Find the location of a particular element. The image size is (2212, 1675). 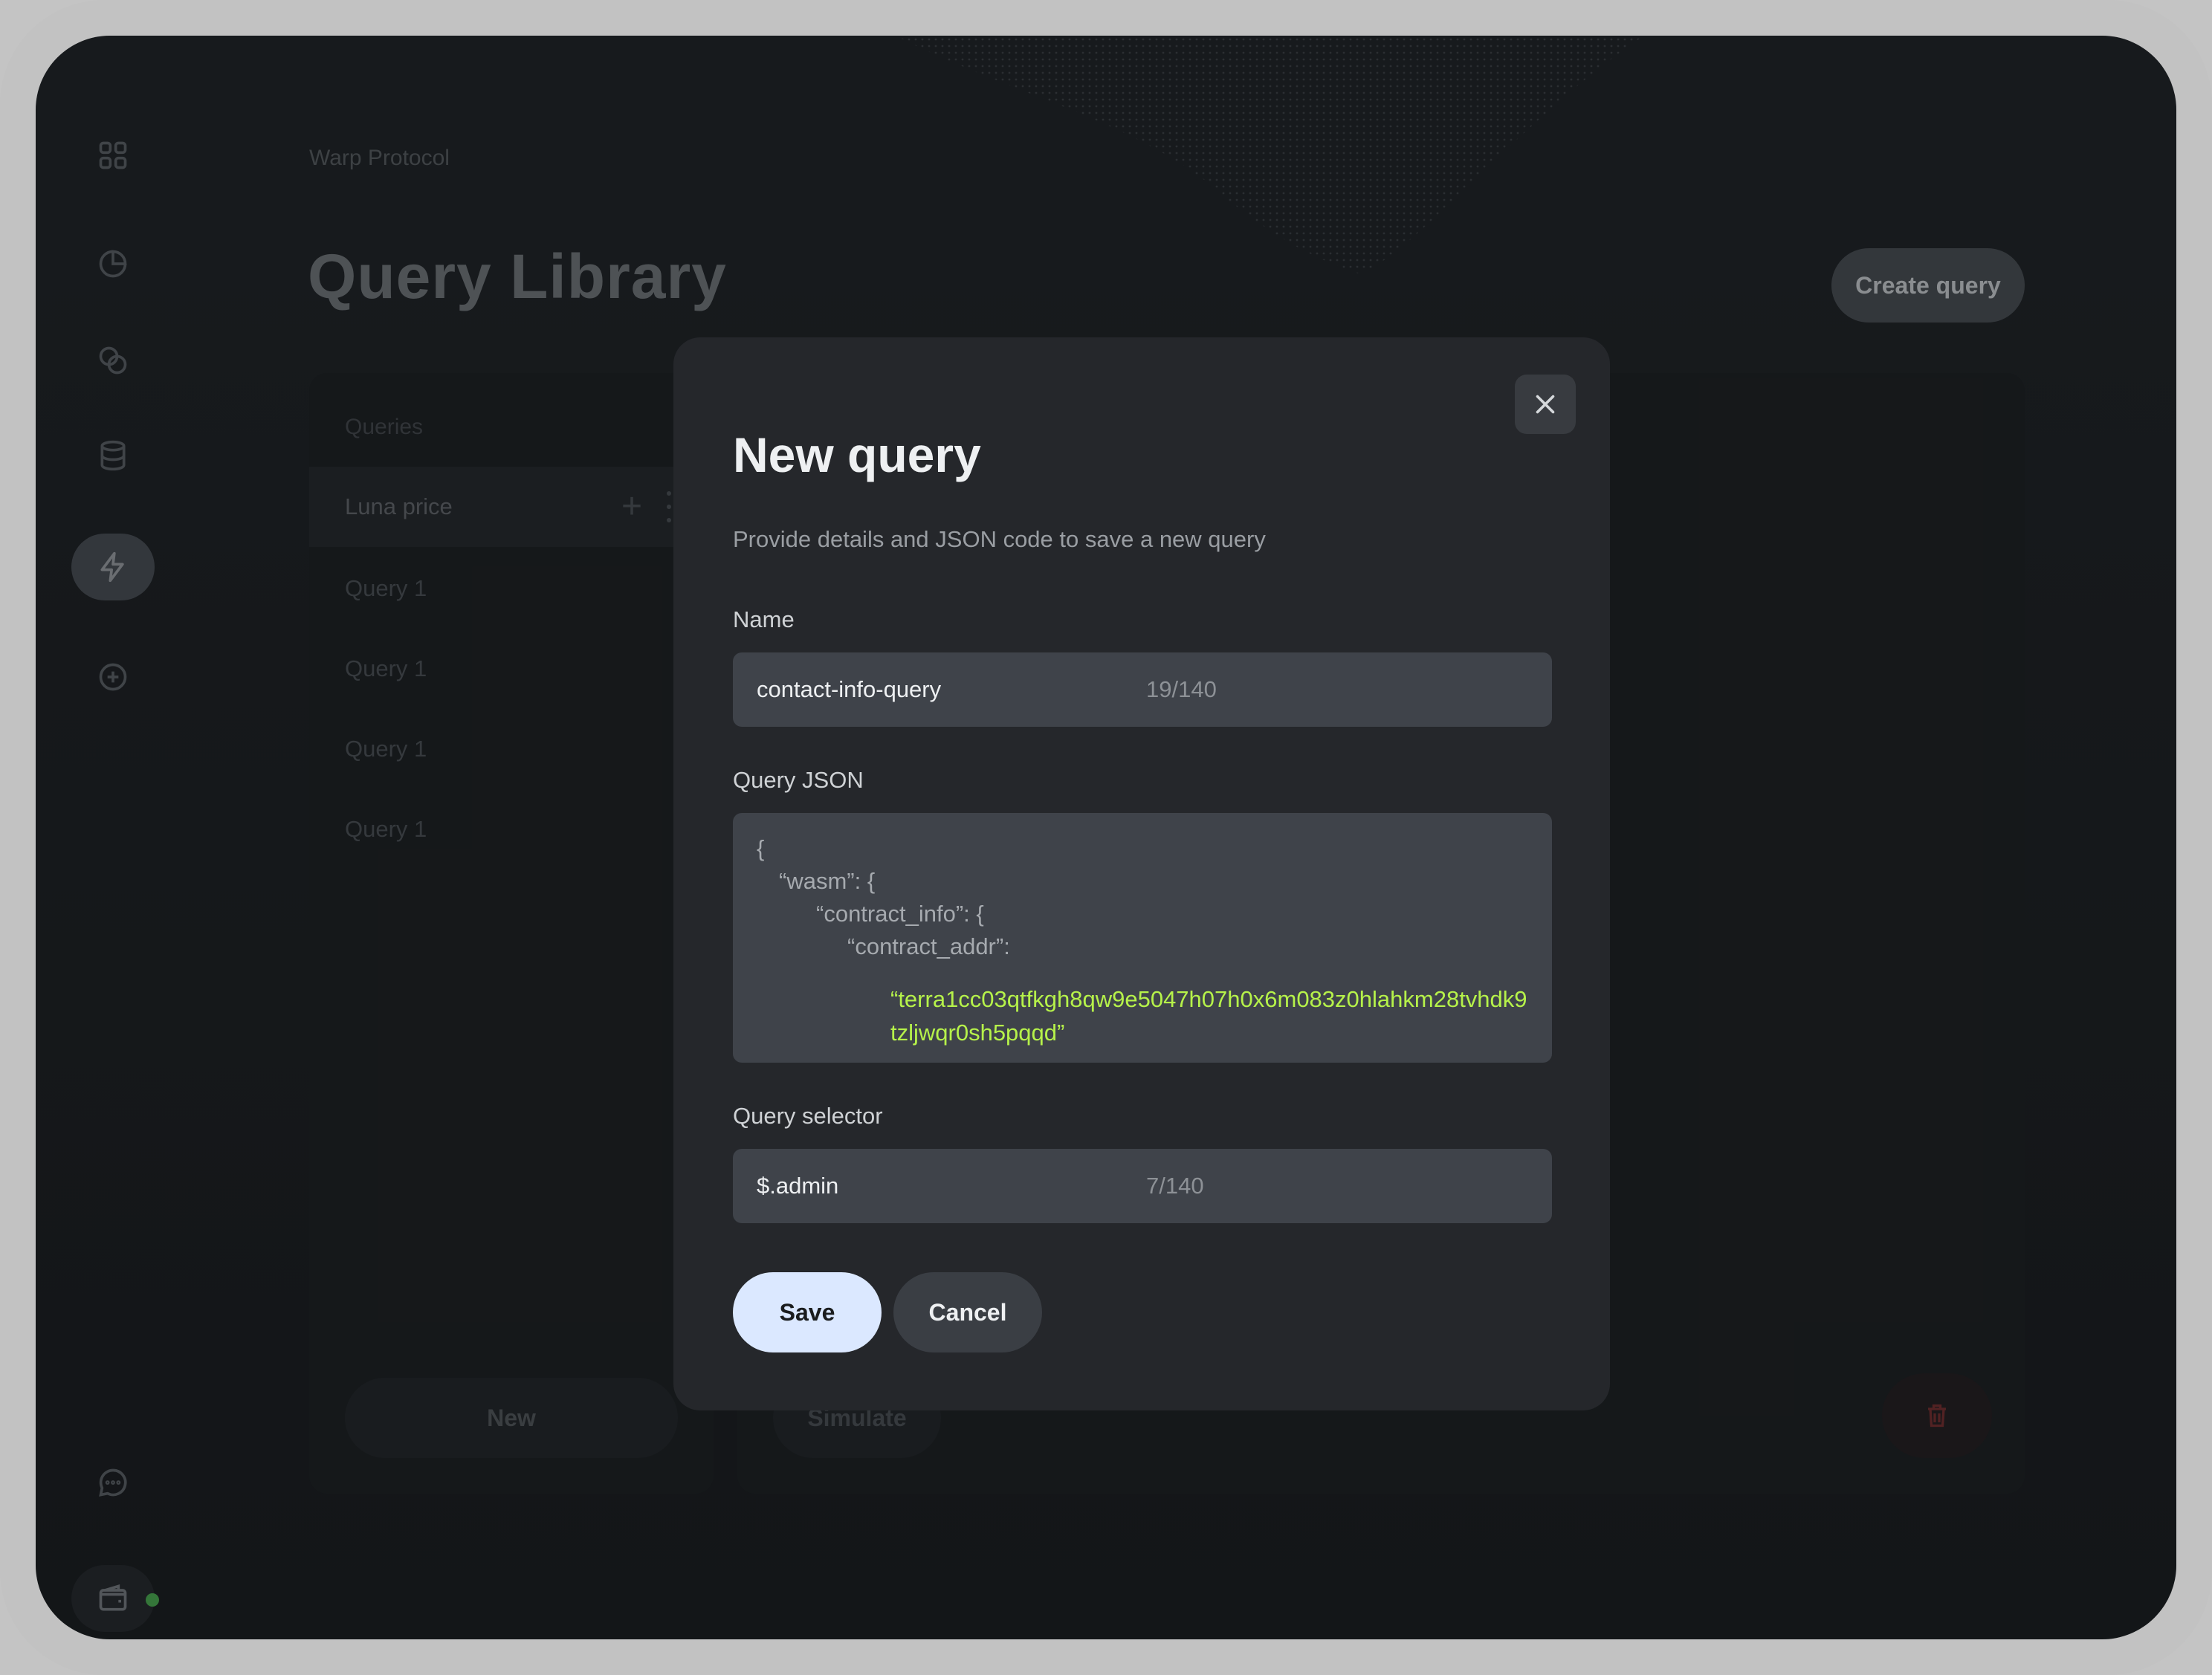

query-json-label: Query JSON is located at coordinates (798, 780).